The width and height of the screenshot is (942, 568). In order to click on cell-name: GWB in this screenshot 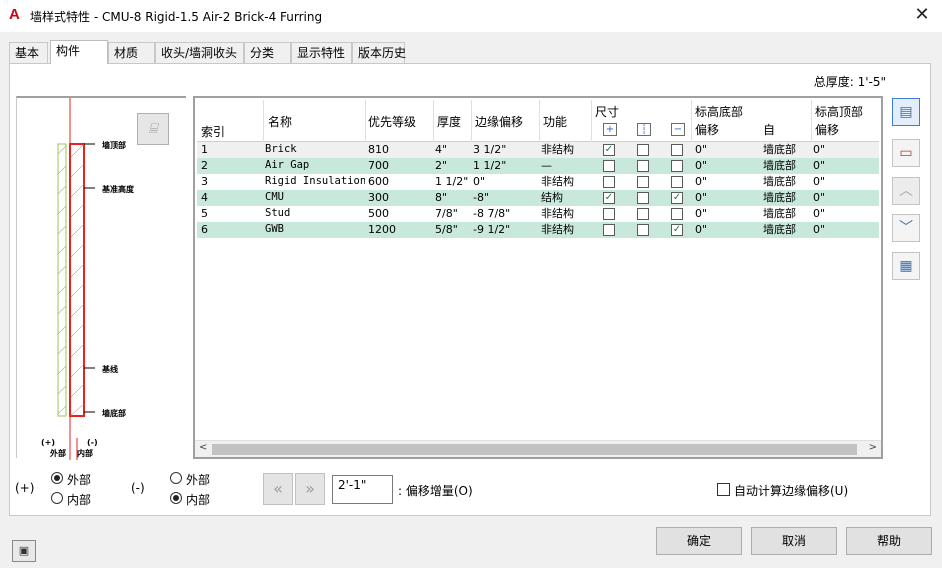, I will do `click(315, 229)`.